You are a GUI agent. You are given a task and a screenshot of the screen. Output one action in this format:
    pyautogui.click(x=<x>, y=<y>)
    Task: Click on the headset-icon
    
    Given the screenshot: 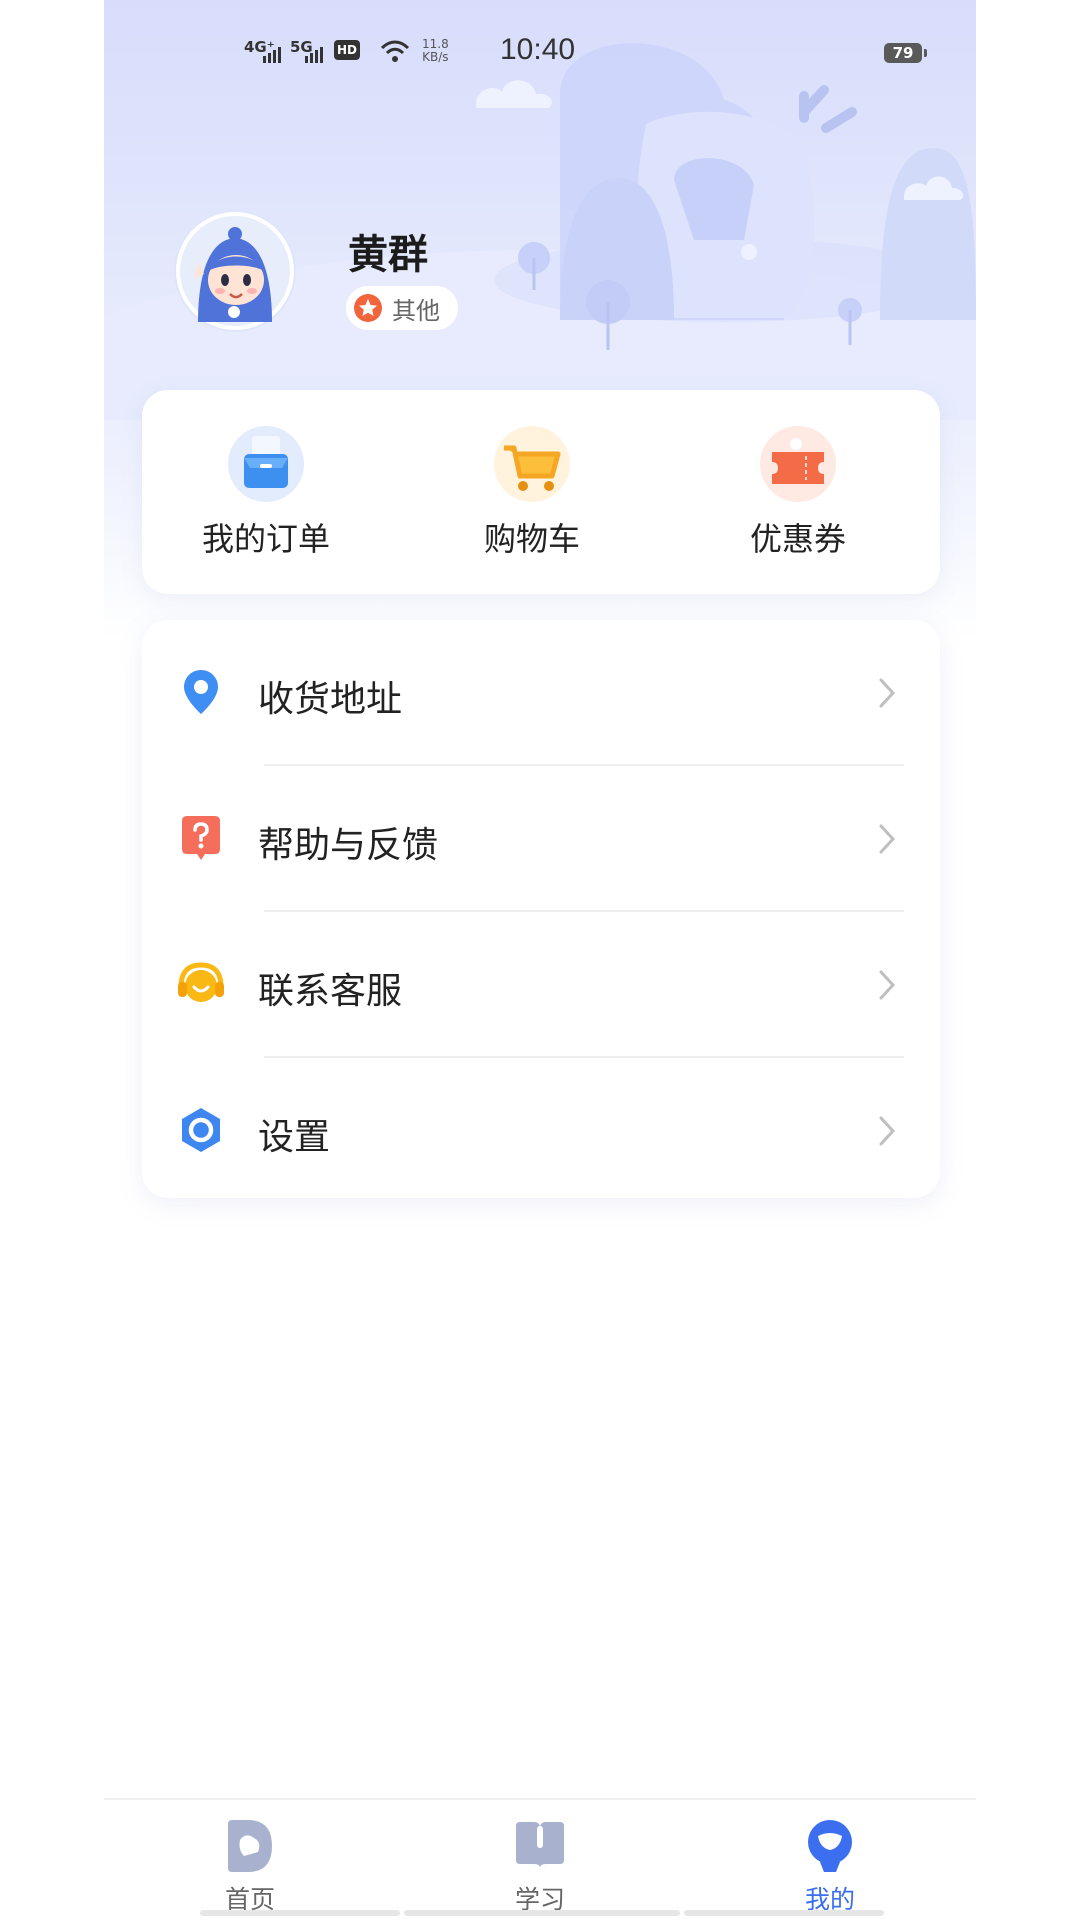 What is the action you would take?
    pyautogui.click(x=201, y=982)
    